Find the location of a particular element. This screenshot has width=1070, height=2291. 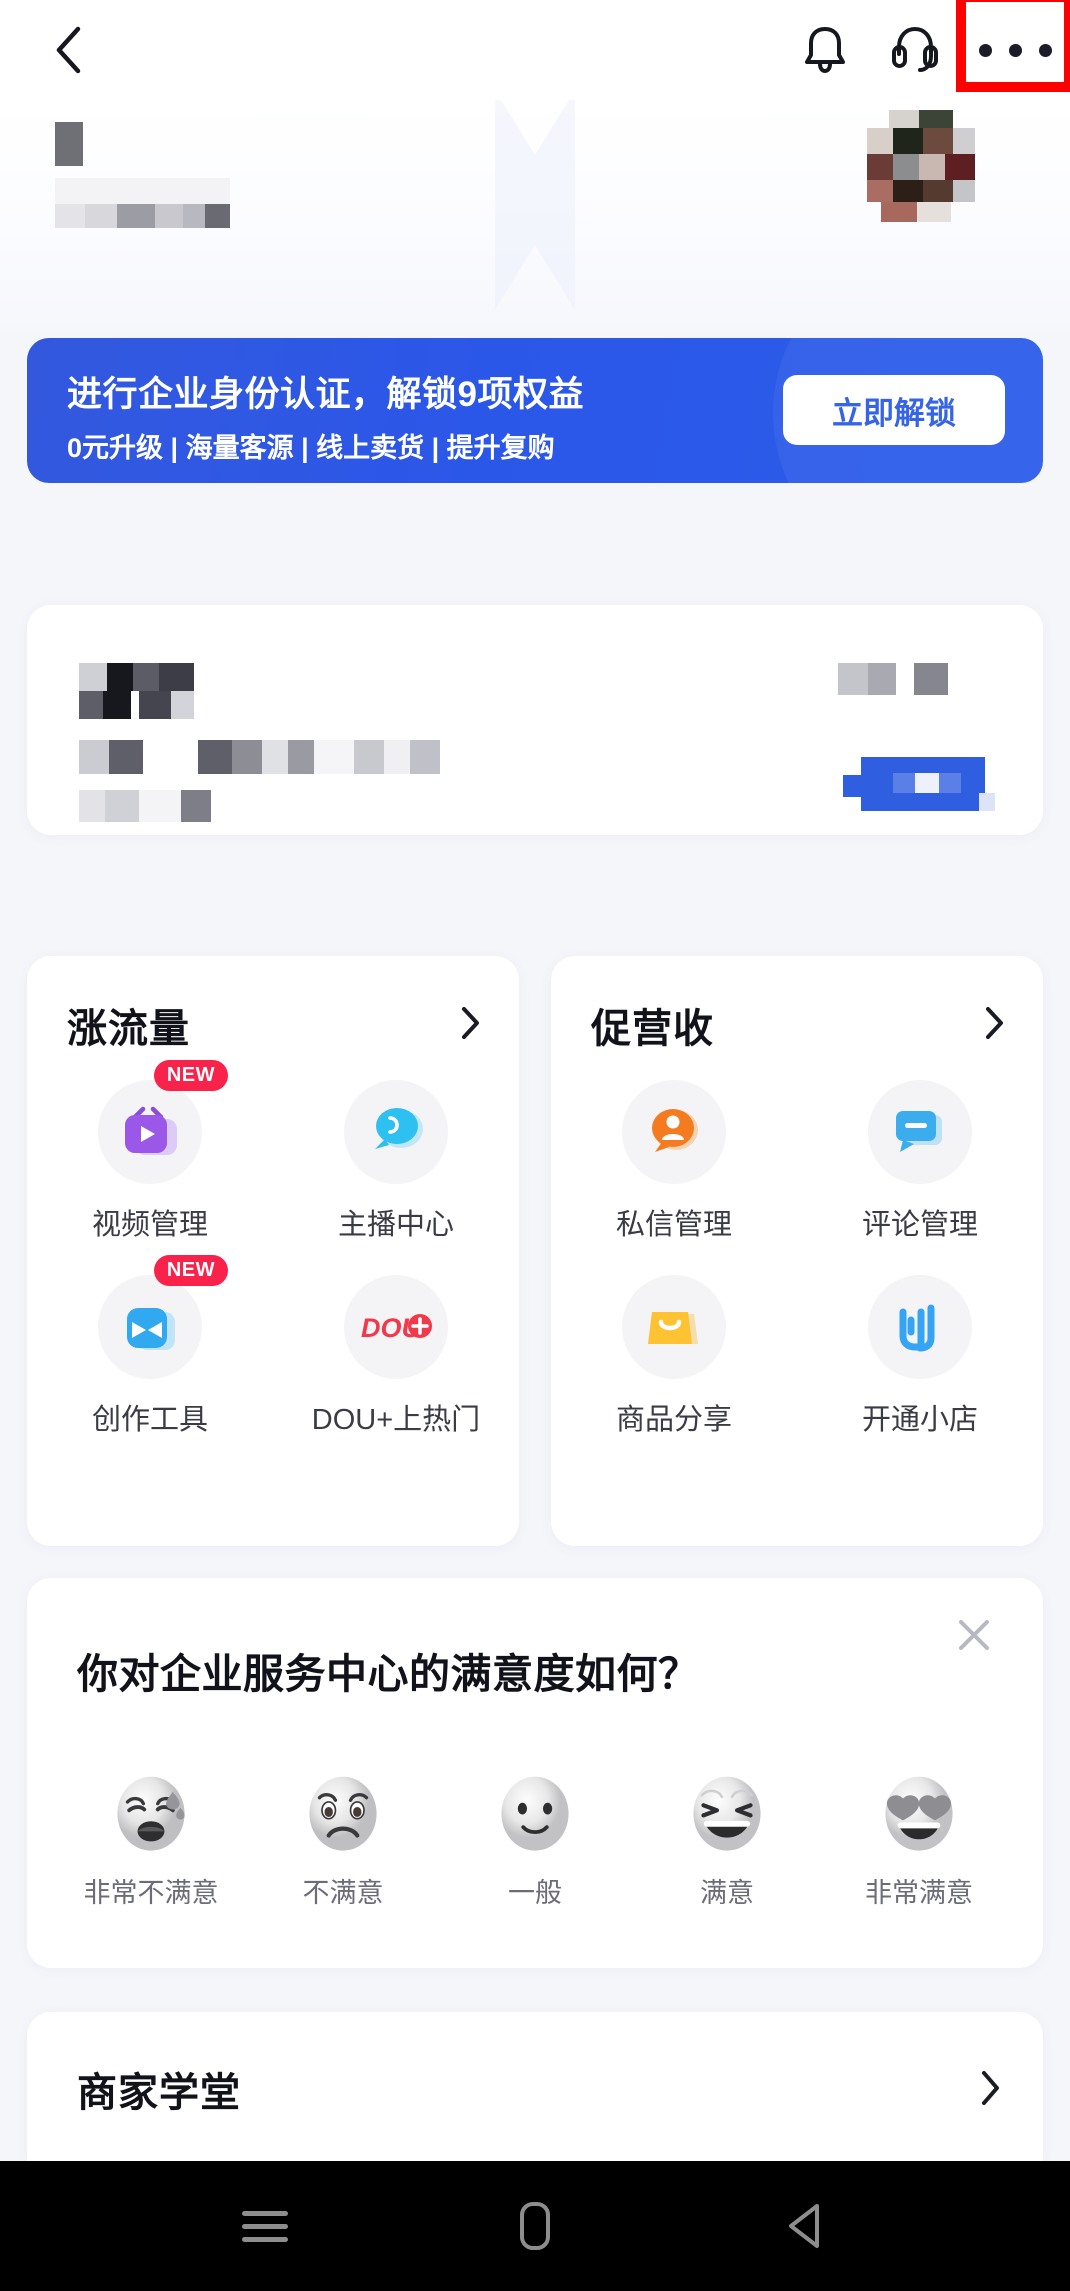

survey-option-dissatisfied: 不满意 is located at coordinates (343, 1840).